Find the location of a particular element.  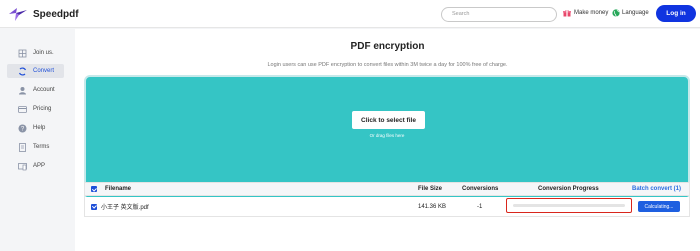

sidebar-item-join-us: Join us. is located at coordinates (35, 53).